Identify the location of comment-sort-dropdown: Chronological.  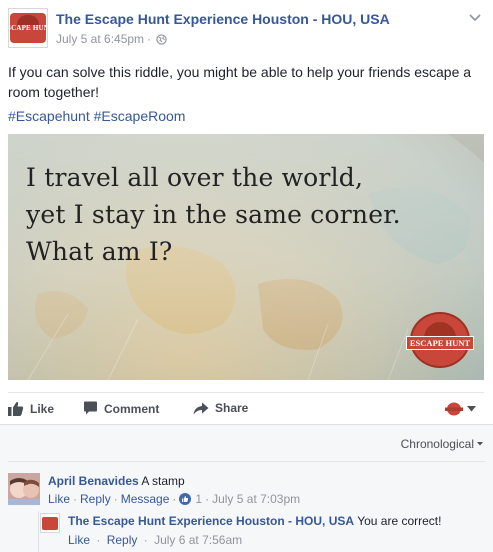
(442, 444).